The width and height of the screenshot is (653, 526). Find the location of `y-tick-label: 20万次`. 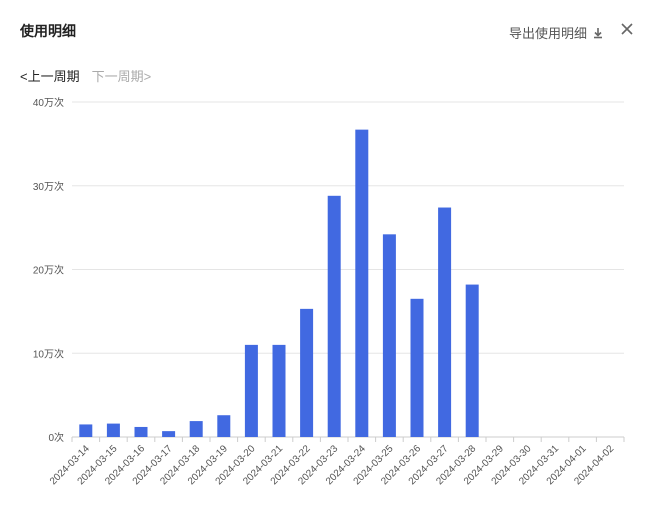

y-tick-label: 20万次 is located at coordinates (48, 270).